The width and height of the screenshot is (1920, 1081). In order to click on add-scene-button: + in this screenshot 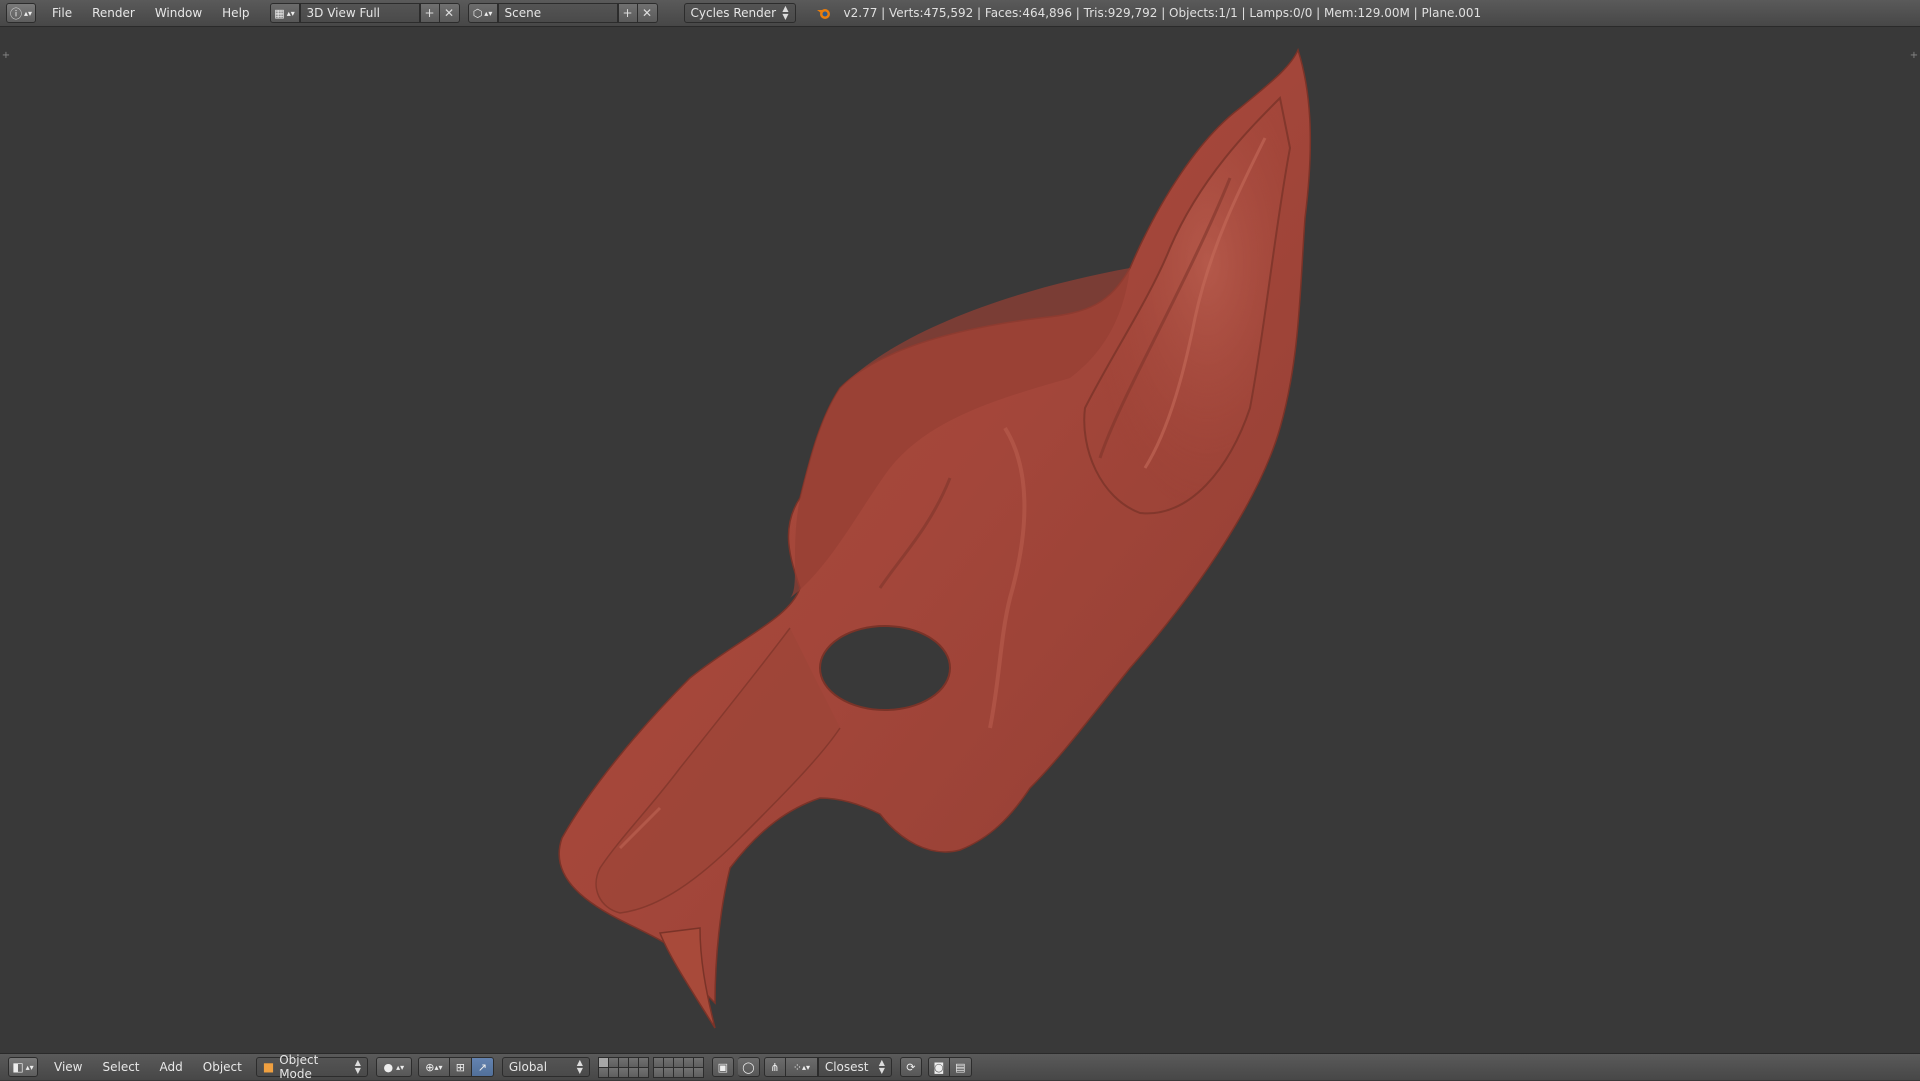, I will do `click(628, 13)`.